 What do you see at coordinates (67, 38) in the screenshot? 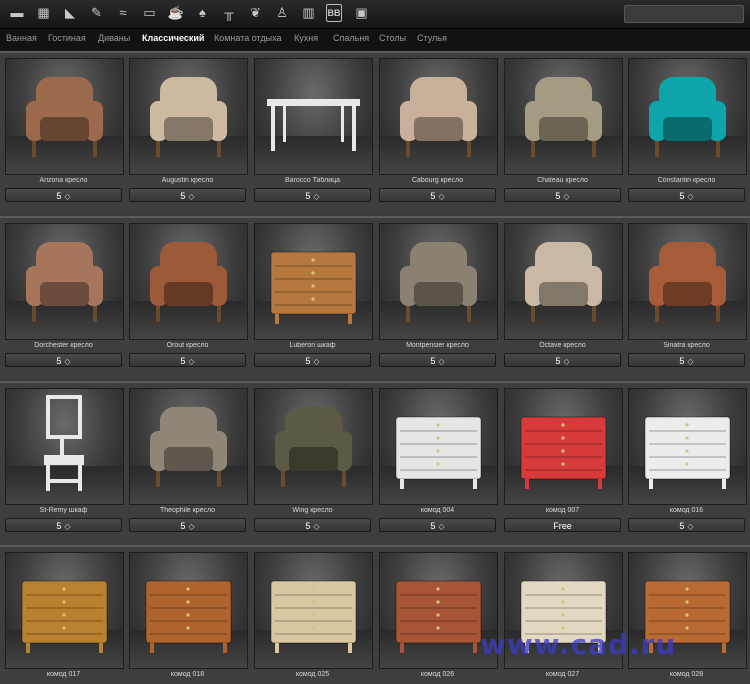
I see `tab-1: Гостиная` at bounding box center [67, 38].